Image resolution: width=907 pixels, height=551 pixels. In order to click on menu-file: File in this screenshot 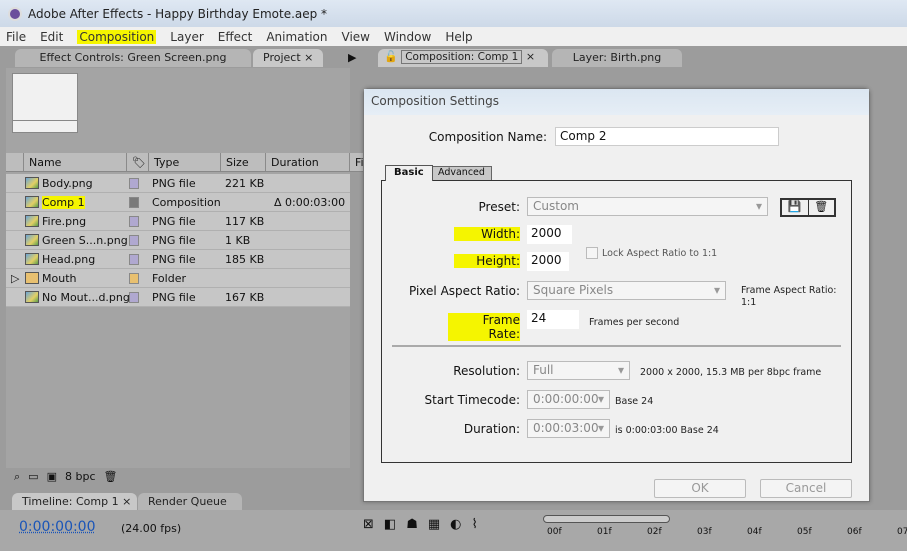, I will do `click(16, 37)`.